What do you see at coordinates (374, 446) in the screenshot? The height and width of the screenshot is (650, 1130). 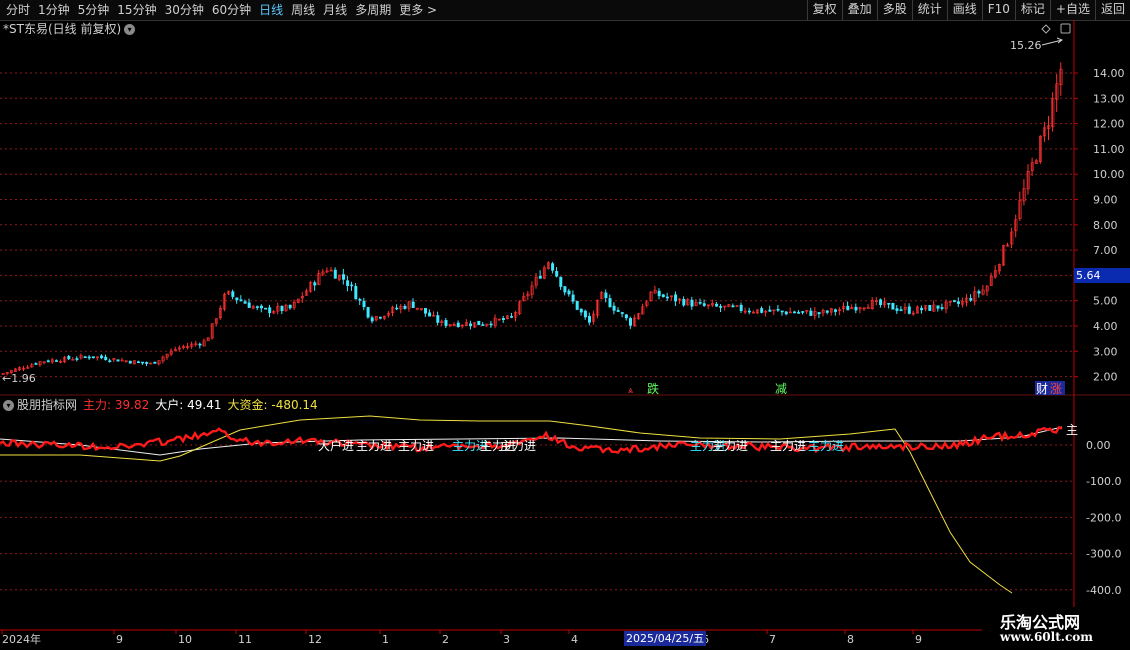 I see `signal-label-1: 主力进` at bounding box center [374, 446].